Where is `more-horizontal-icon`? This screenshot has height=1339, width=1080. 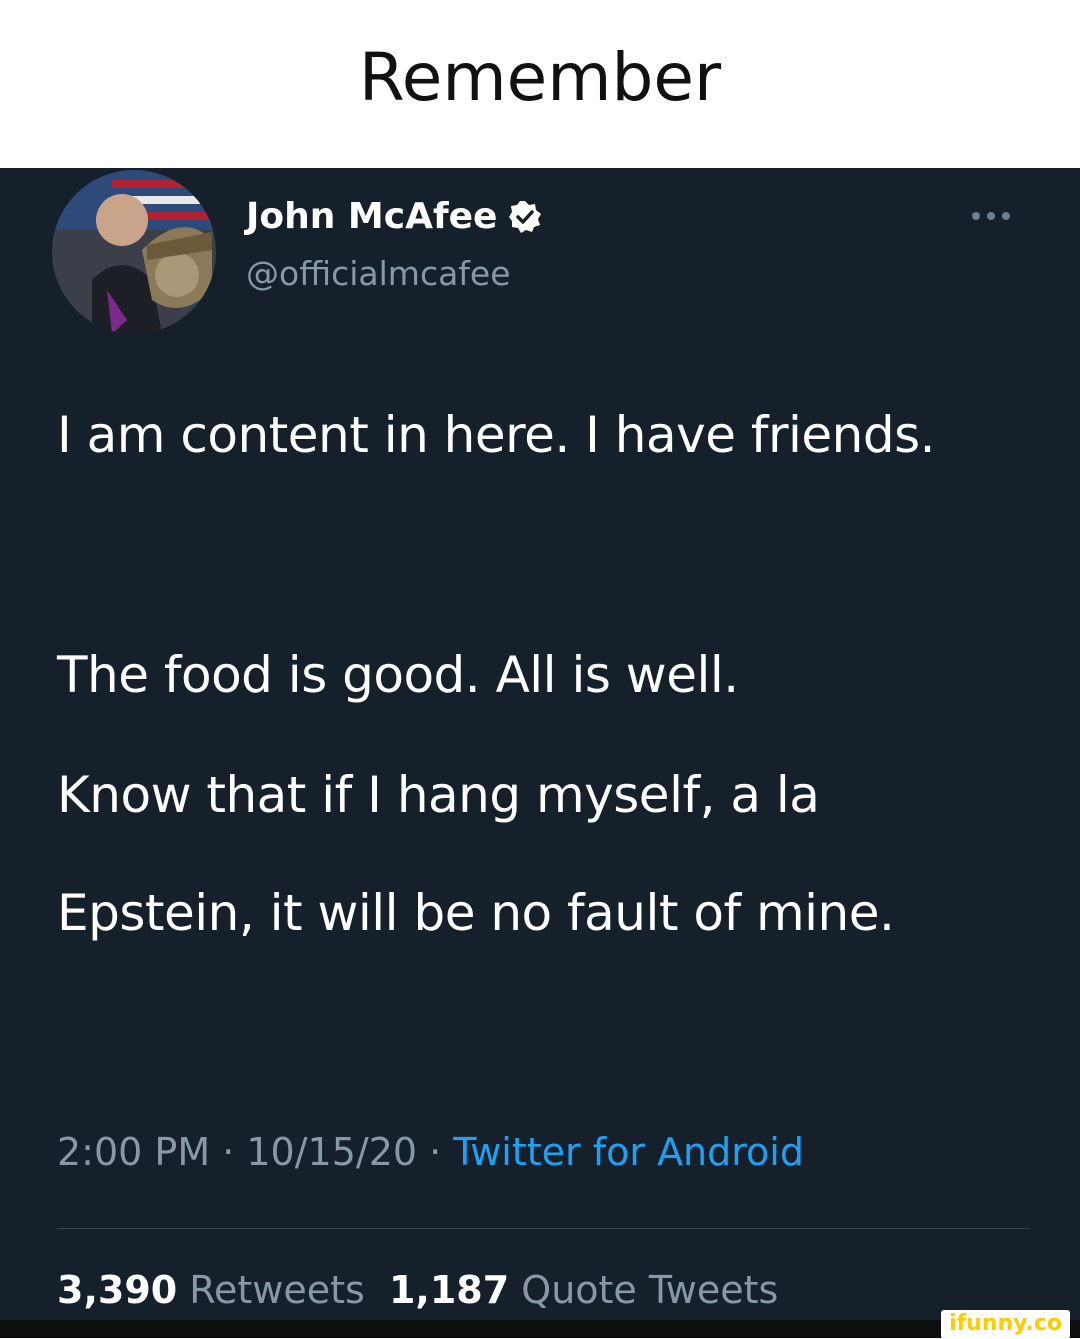 more-horizontal-icon is located at coordinates (991, 216).